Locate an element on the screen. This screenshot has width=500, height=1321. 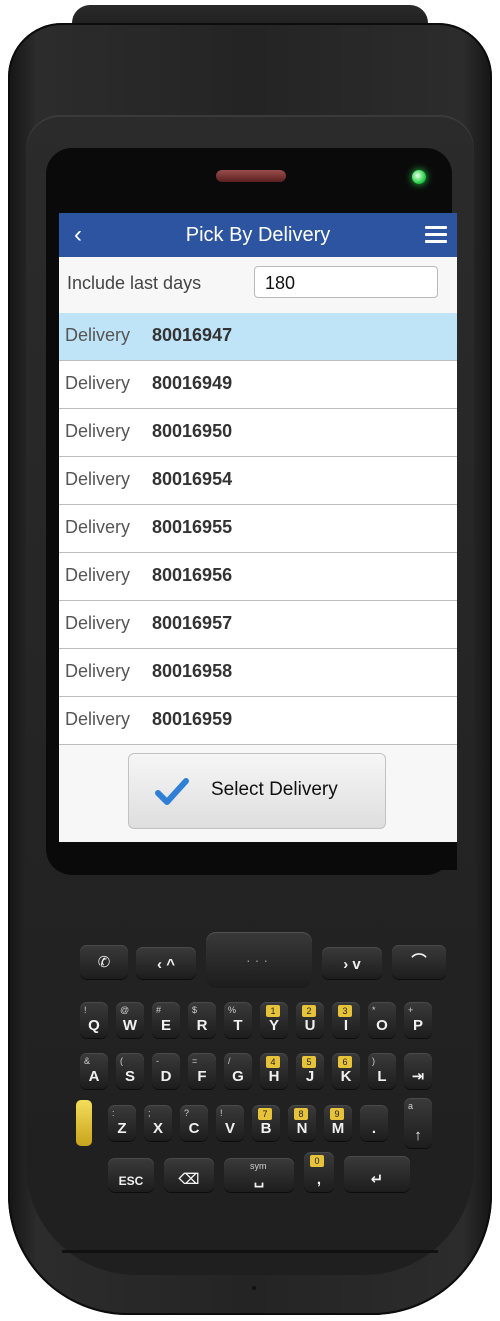
key-z: :Z is located at coordinates (122, 1123).